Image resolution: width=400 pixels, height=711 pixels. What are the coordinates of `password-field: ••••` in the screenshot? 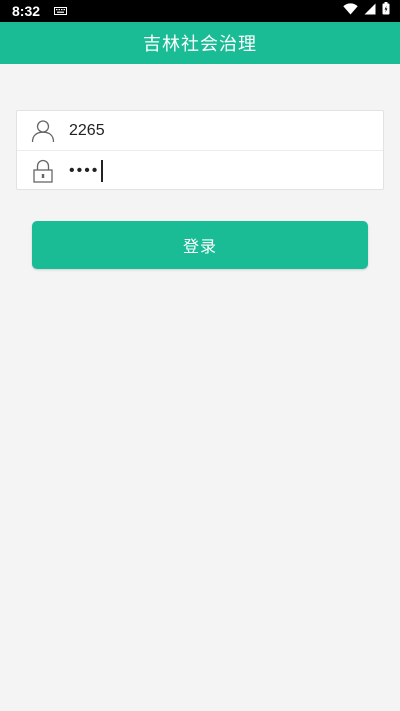 It's located at (86, 171).